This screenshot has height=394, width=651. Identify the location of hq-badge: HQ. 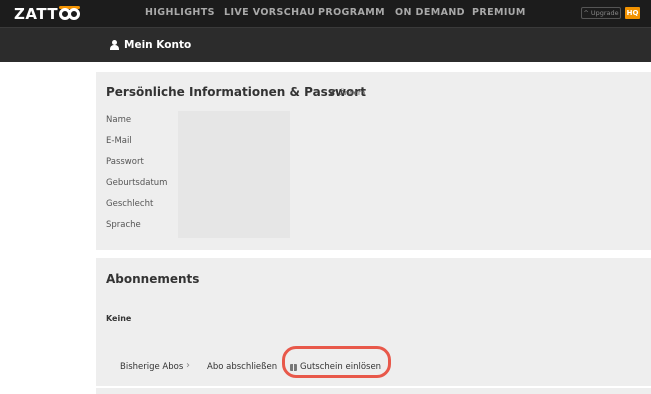
(632, 13).